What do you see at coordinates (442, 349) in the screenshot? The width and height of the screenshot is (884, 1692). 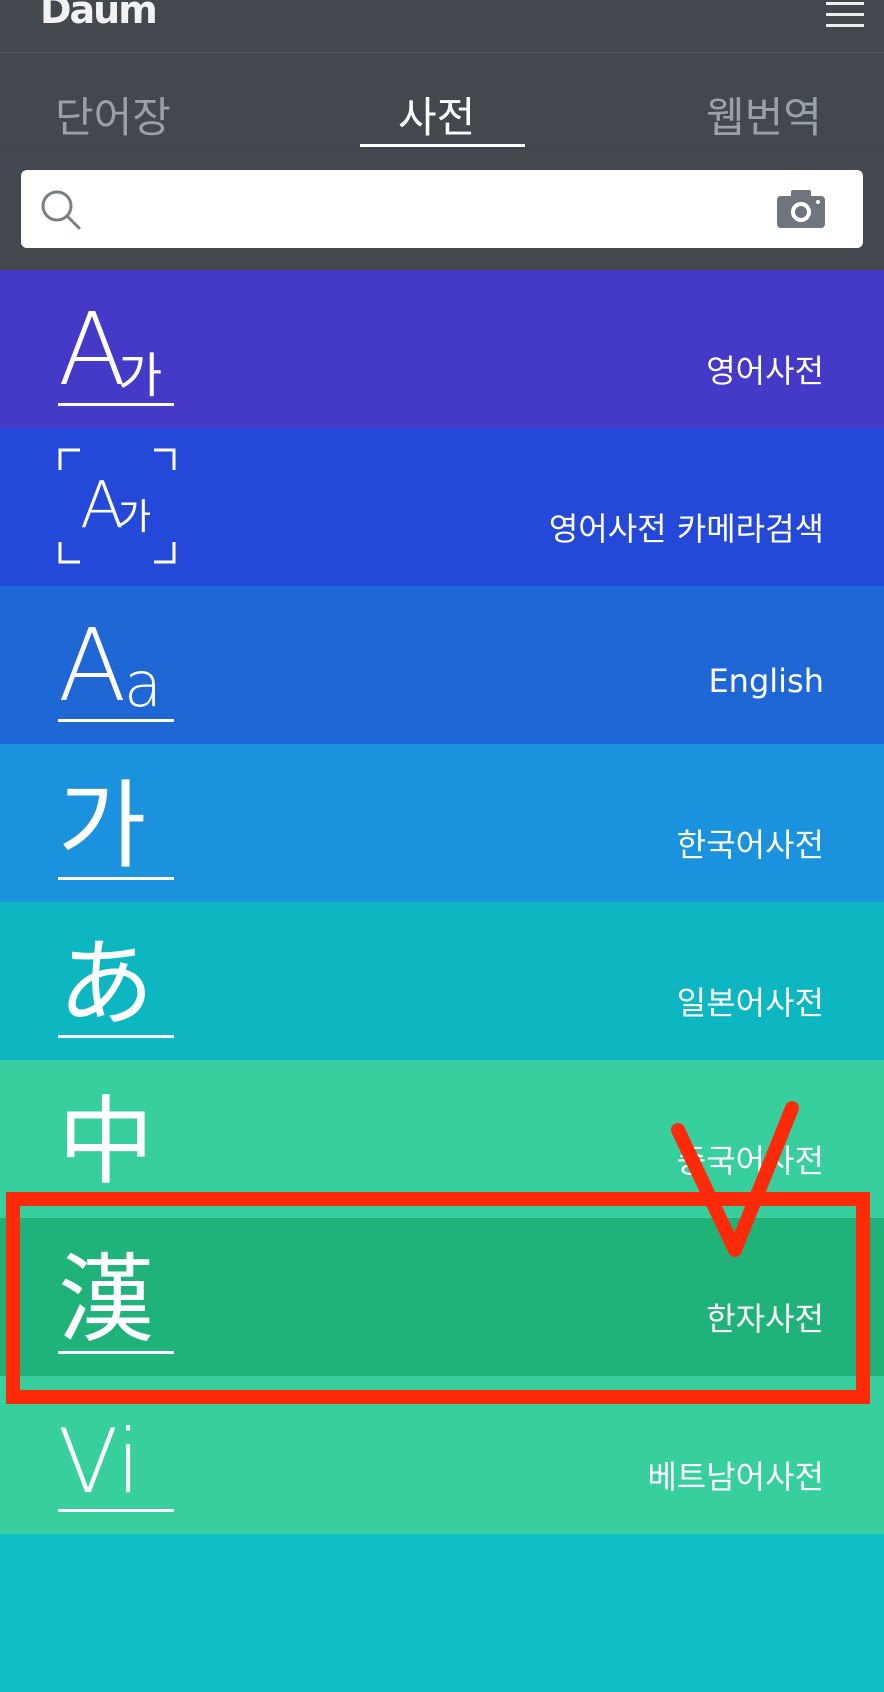 I see `dictionary-item-english-korean: A 가 영어사전` at bounding box center [442, 349].